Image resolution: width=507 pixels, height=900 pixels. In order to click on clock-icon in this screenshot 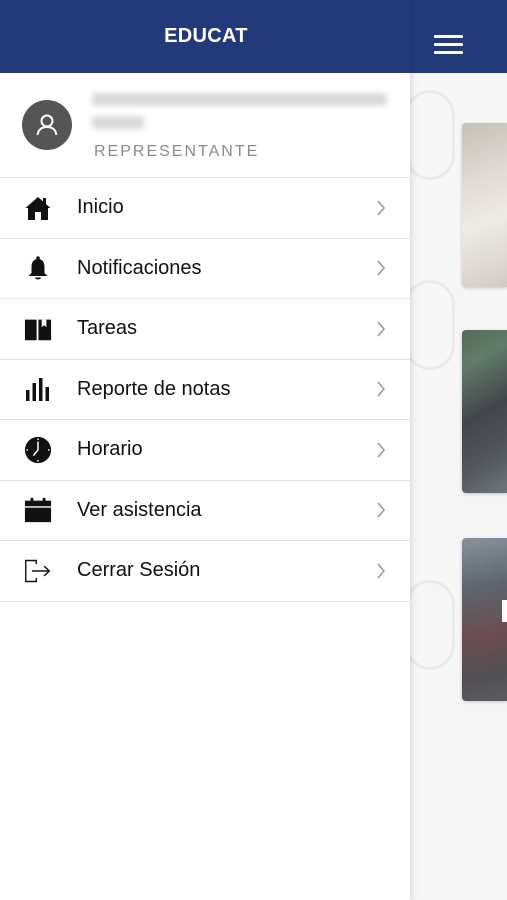, I will do `click(38, 450)`.